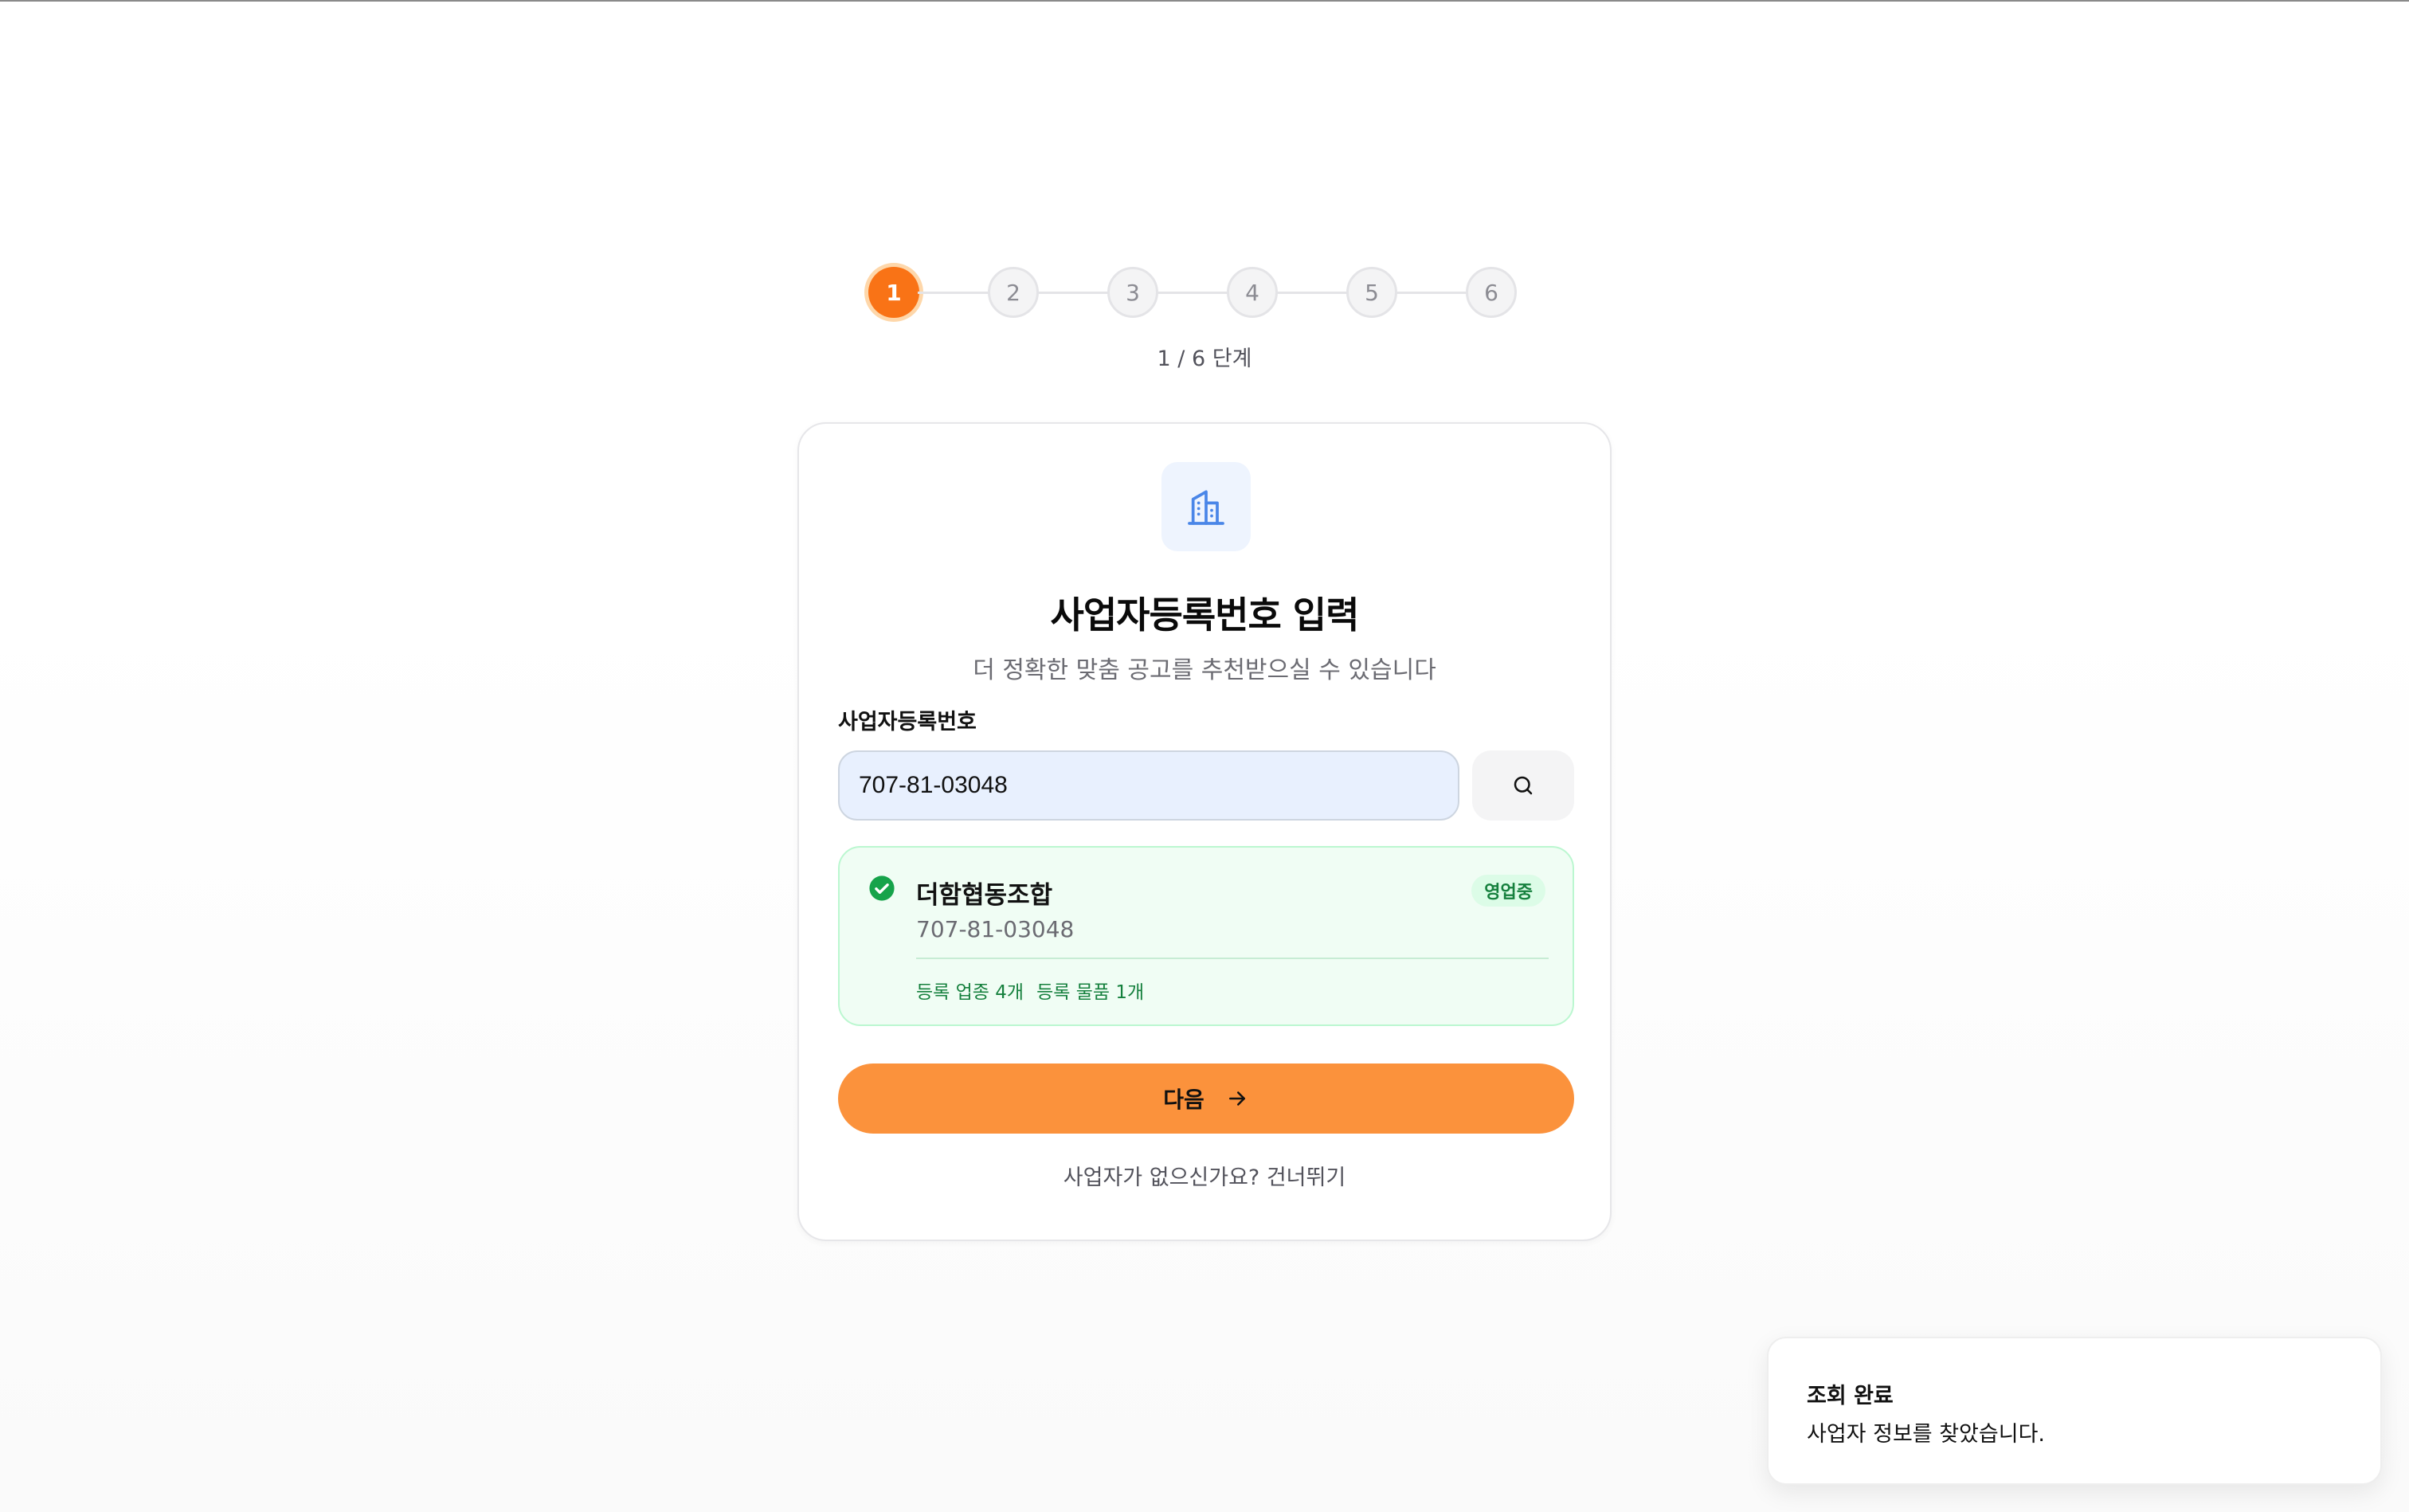 The width and height of the screenshot is (2409, 1512). I want to click on toast-notification: 조회 완료 사업자 정보를 찾았습니다., so click(2074, 1411).